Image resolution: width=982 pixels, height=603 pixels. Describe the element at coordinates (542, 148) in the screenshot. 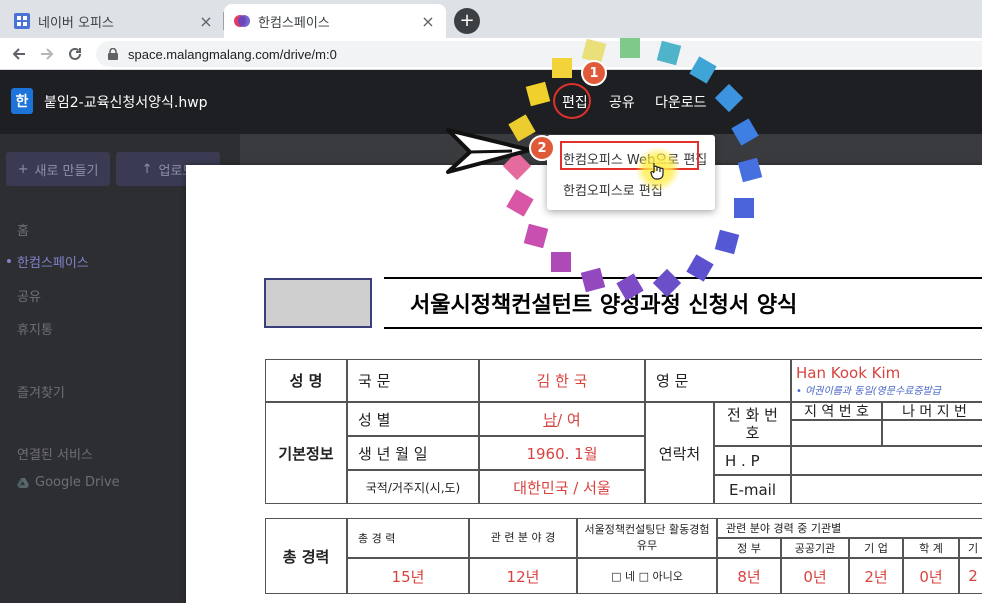

I see `step-2-badge: 2` at that location.